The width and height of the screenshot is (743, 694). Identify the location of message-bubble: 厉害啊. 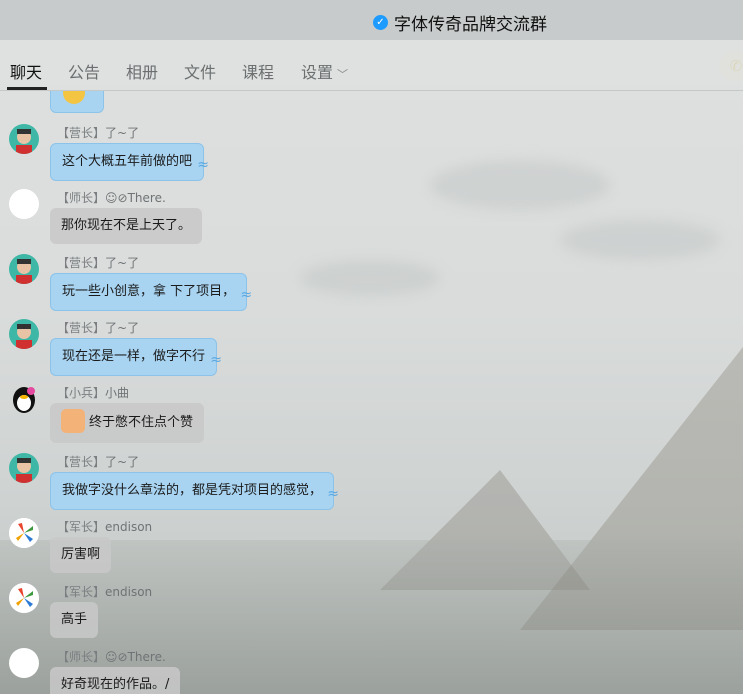
(81, 555).